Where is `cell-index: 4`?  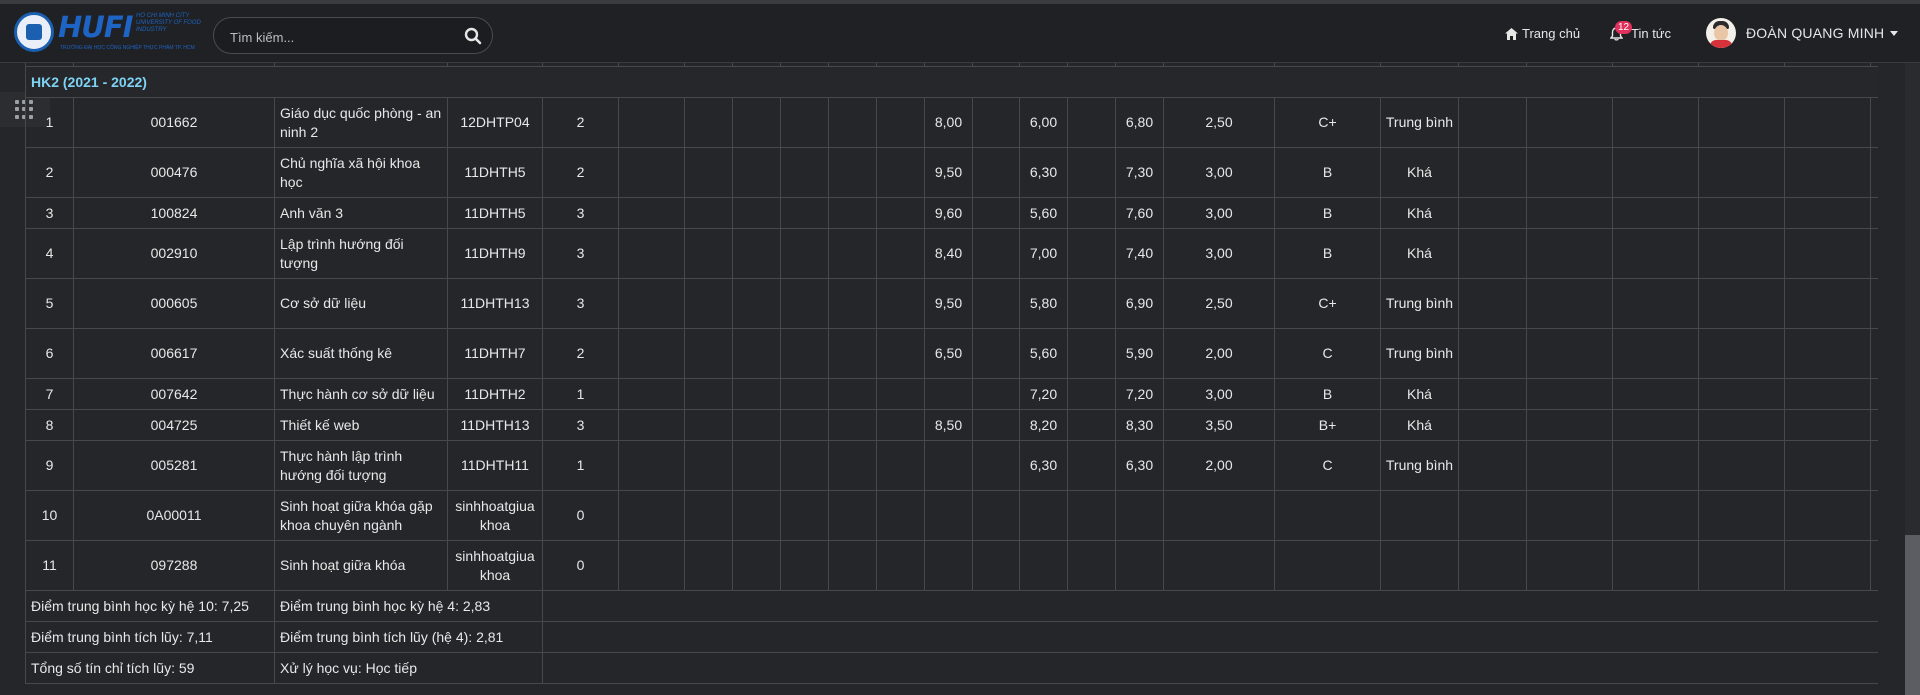 cell-index: 4 is located at coordinates (49, 253).